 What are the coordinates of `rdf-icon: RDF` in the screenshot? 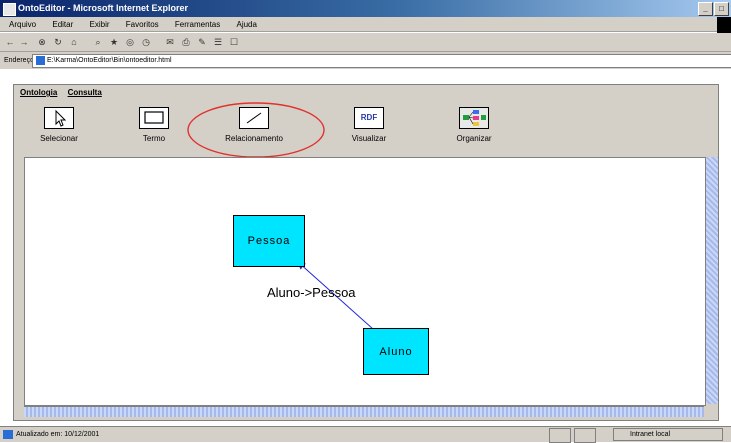 It's located at (369, 118).